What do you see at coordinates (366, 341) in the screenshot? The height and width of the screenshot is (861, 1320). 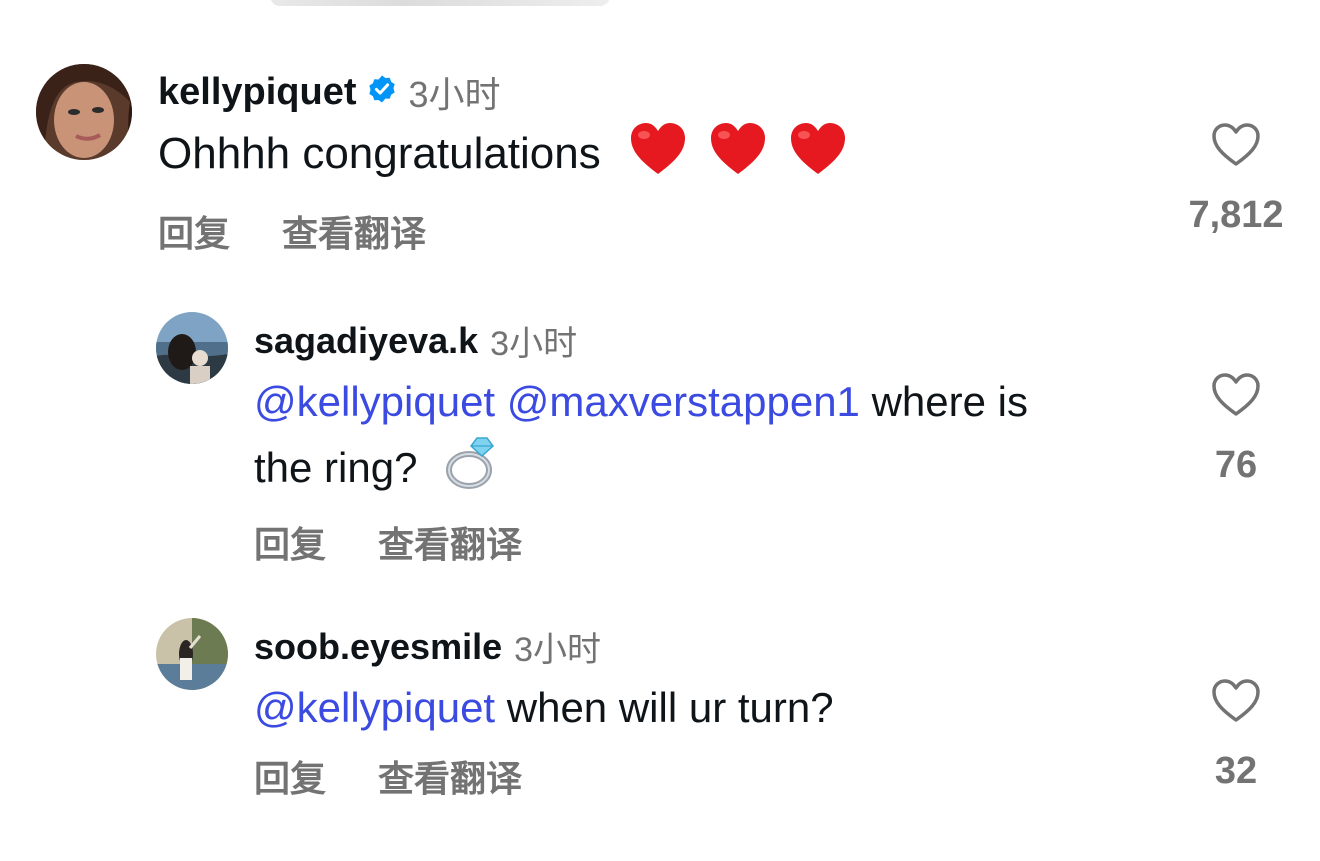 I see `username: sagadiyeva.k` at bounding box center [366, 341].